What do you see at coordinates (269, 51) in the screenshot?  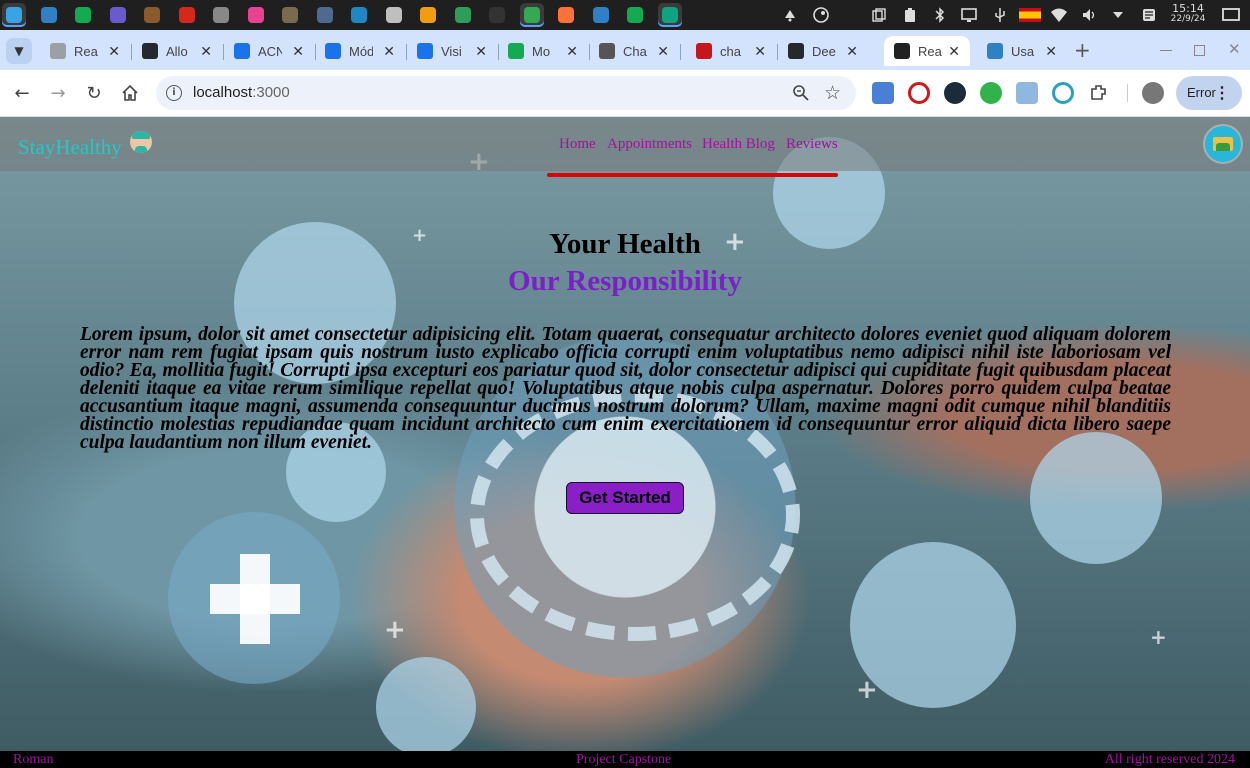 I see `tab-acn: ACN ✕` at bounding box center [269, 51].